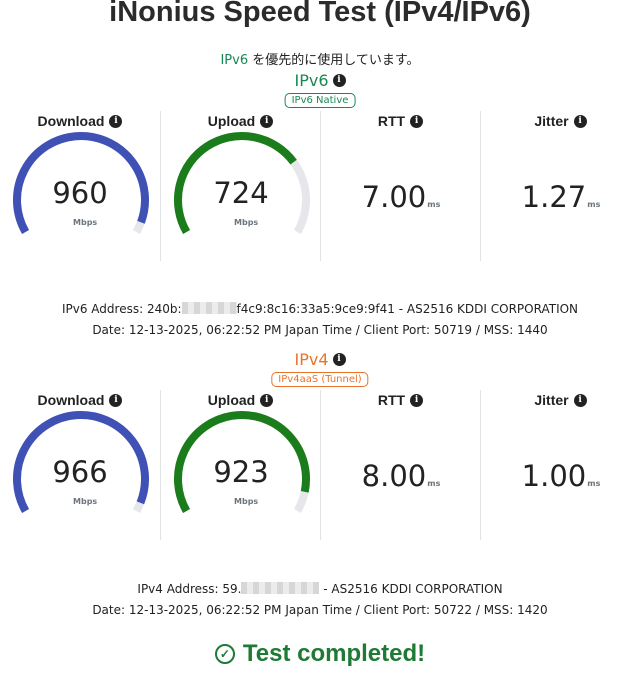 The width and height of the screenshot is (640, 673). What do you see at coordinates (189, 589) in the screenshot?
I see `ipv4-address-prefix: IPv4 Address: 59.` at bounding box center [189, 589].